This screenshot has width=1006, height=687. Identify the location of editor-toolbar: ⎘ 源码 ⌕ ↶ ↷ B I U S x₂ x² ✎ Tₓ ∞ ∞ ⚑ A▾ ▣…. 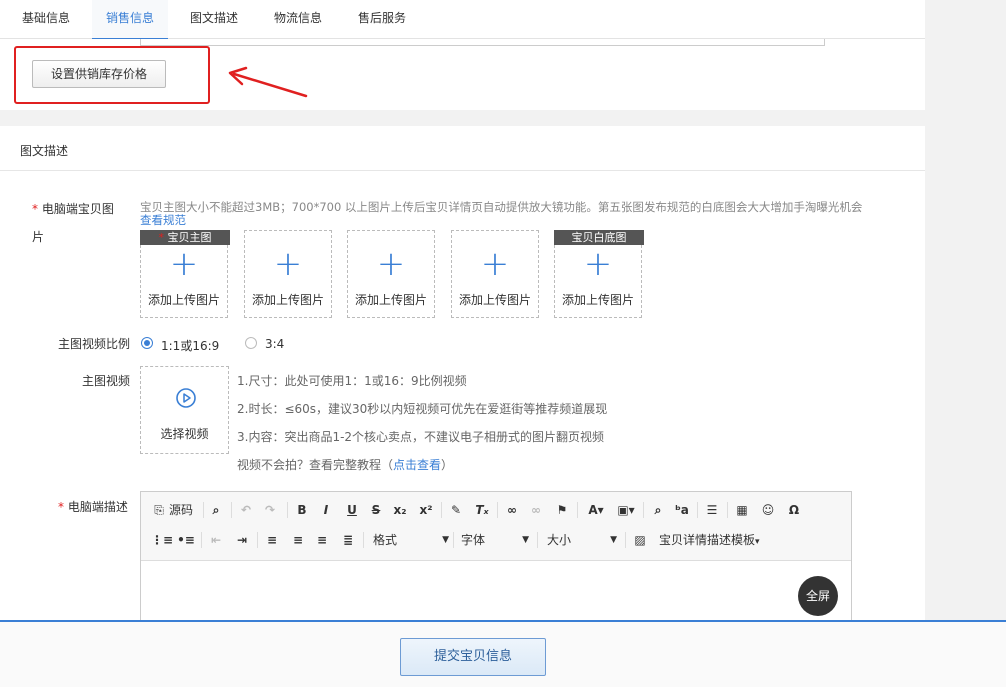
(496, 526).